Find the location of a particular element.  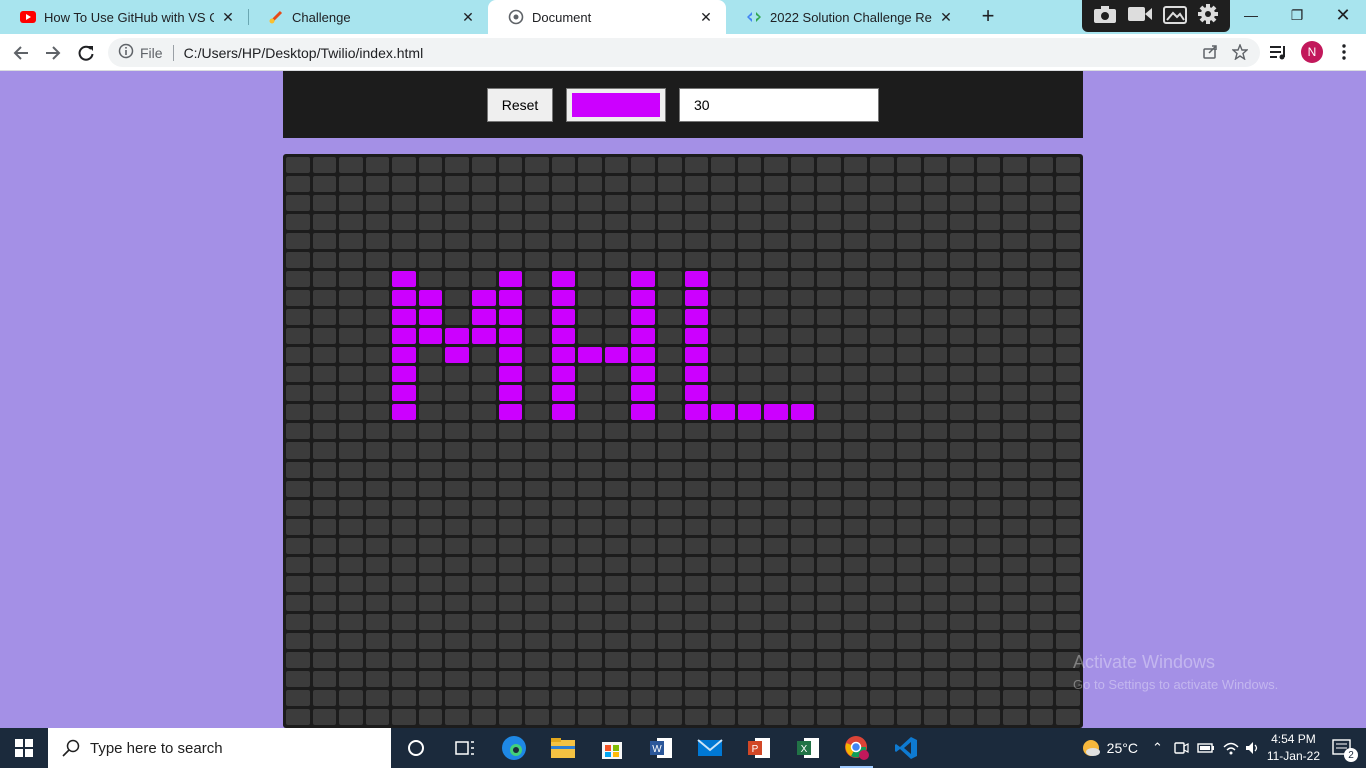

chrome-icon is located at coordinates (856, 748).